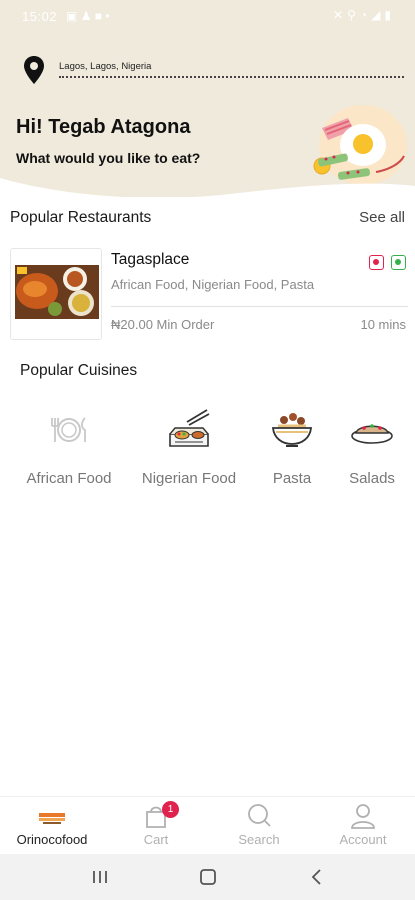 The height and width of the screenshot is (900, 415). I want to click on image-icon: ▣, so click(72, 16).